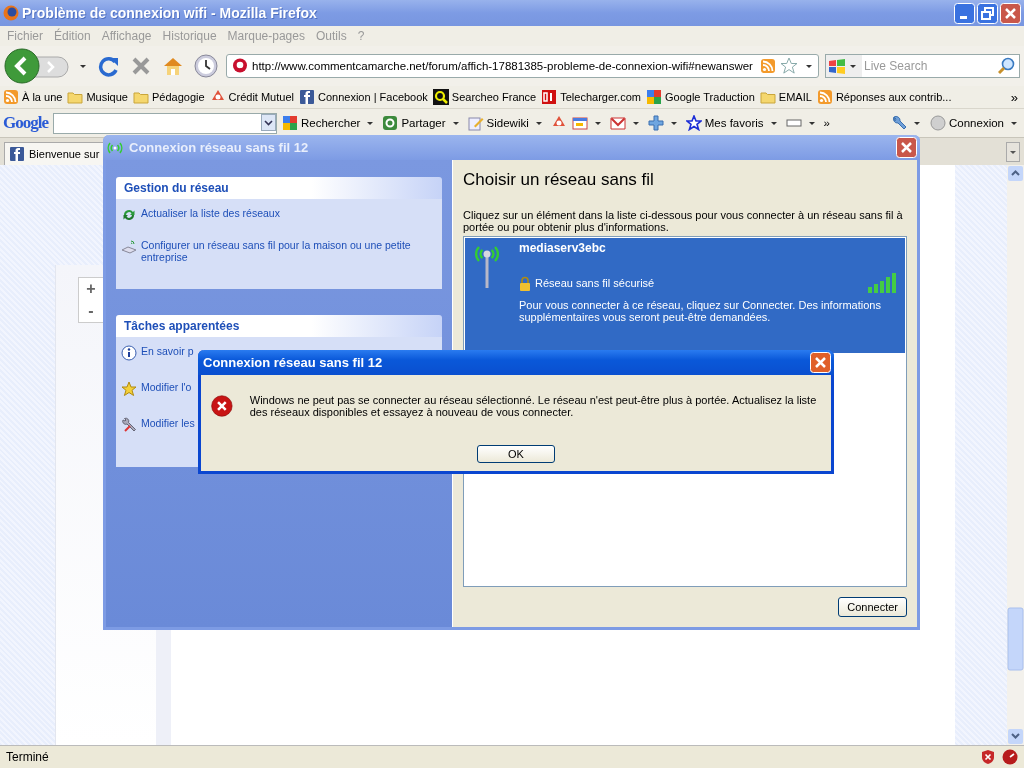 The image size is (1024, 768). I want to click on network-name: mediaserv3ebc, so click(563, 248).